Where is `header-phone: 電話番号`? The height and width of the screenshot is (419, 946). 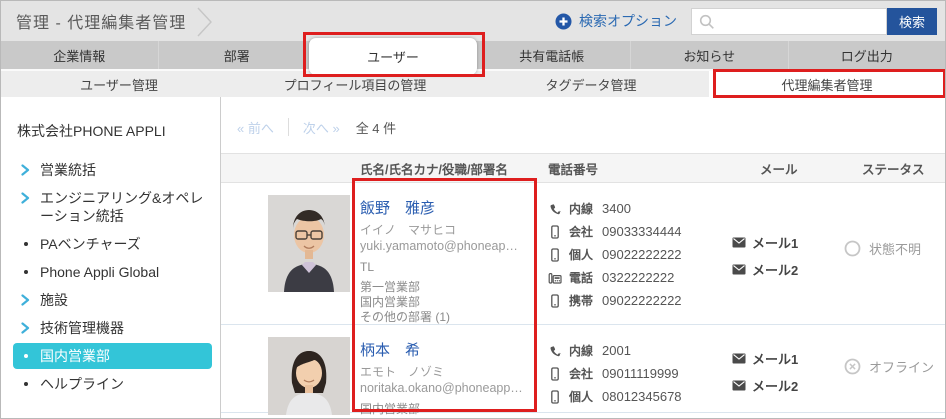
header-phone: 電話番号 is located at coordinates (573, 169).